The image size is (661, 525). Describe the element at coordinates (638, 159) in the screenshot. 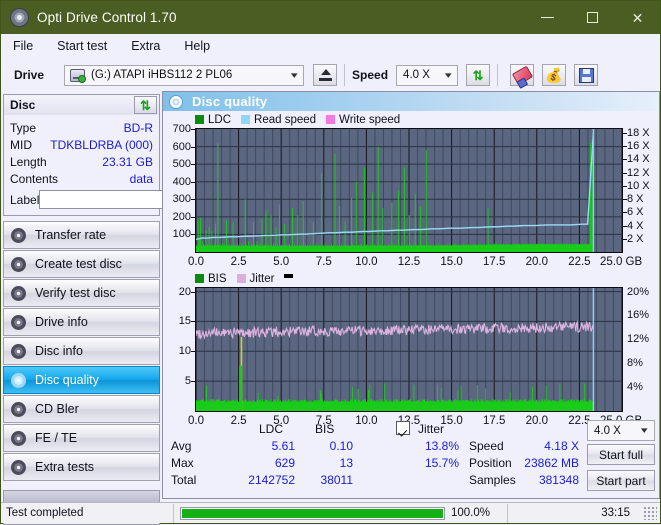

I see `chart1-y2tick: 14 X` at that location.